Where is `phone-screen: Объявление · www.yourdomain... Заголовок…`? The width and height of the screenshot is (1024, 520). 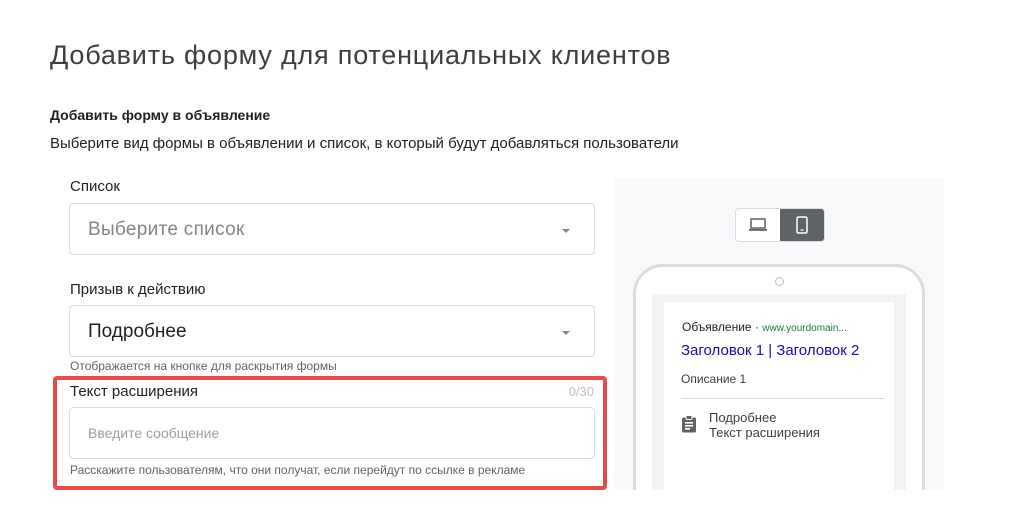 phone-screen: Объявление · www.yourdomain... Заголовок… is located at coordinates (779, 392).